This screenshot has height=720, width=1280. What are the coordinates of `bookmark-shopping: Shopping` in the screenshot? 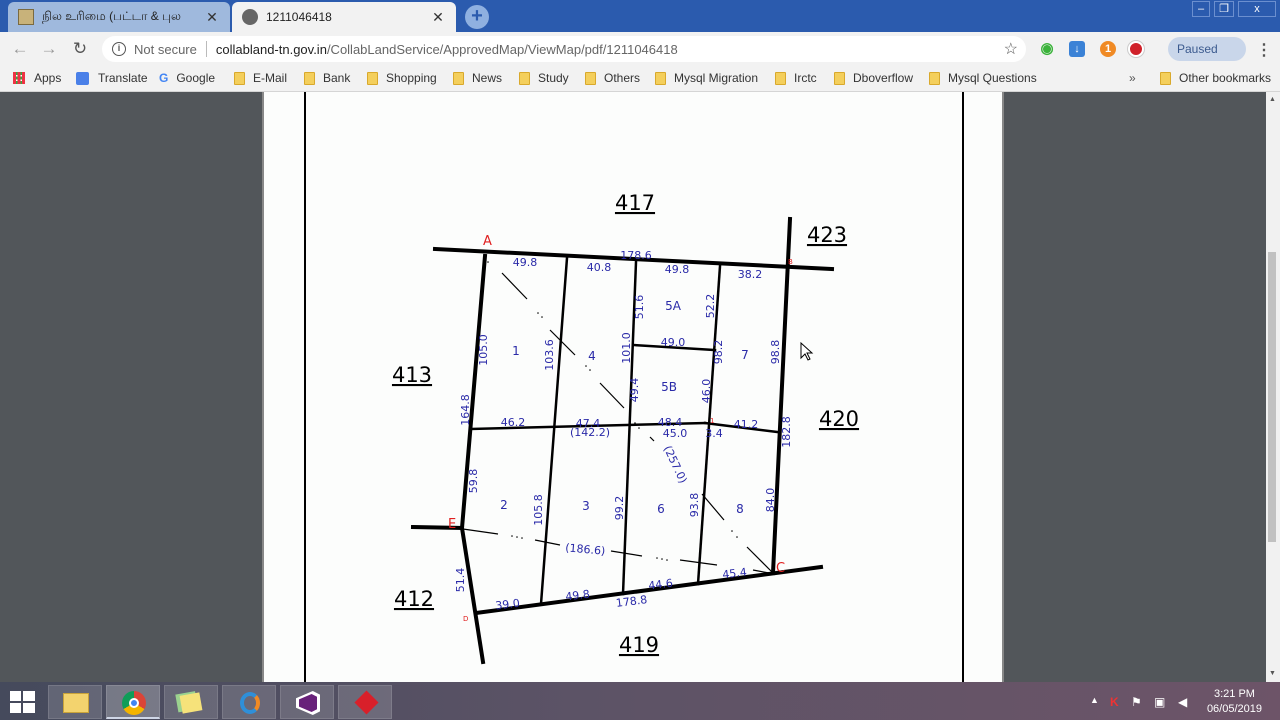 It's located at (402, 78).